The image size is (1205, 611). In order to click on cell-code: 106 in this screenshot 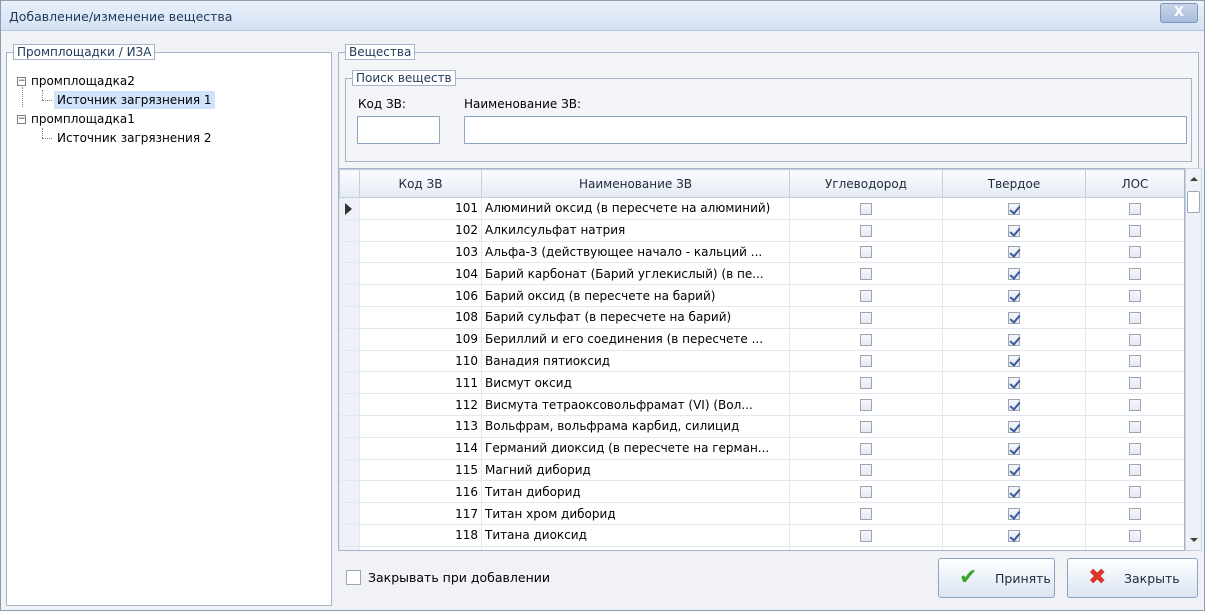, I will do `click(420, 295)`.